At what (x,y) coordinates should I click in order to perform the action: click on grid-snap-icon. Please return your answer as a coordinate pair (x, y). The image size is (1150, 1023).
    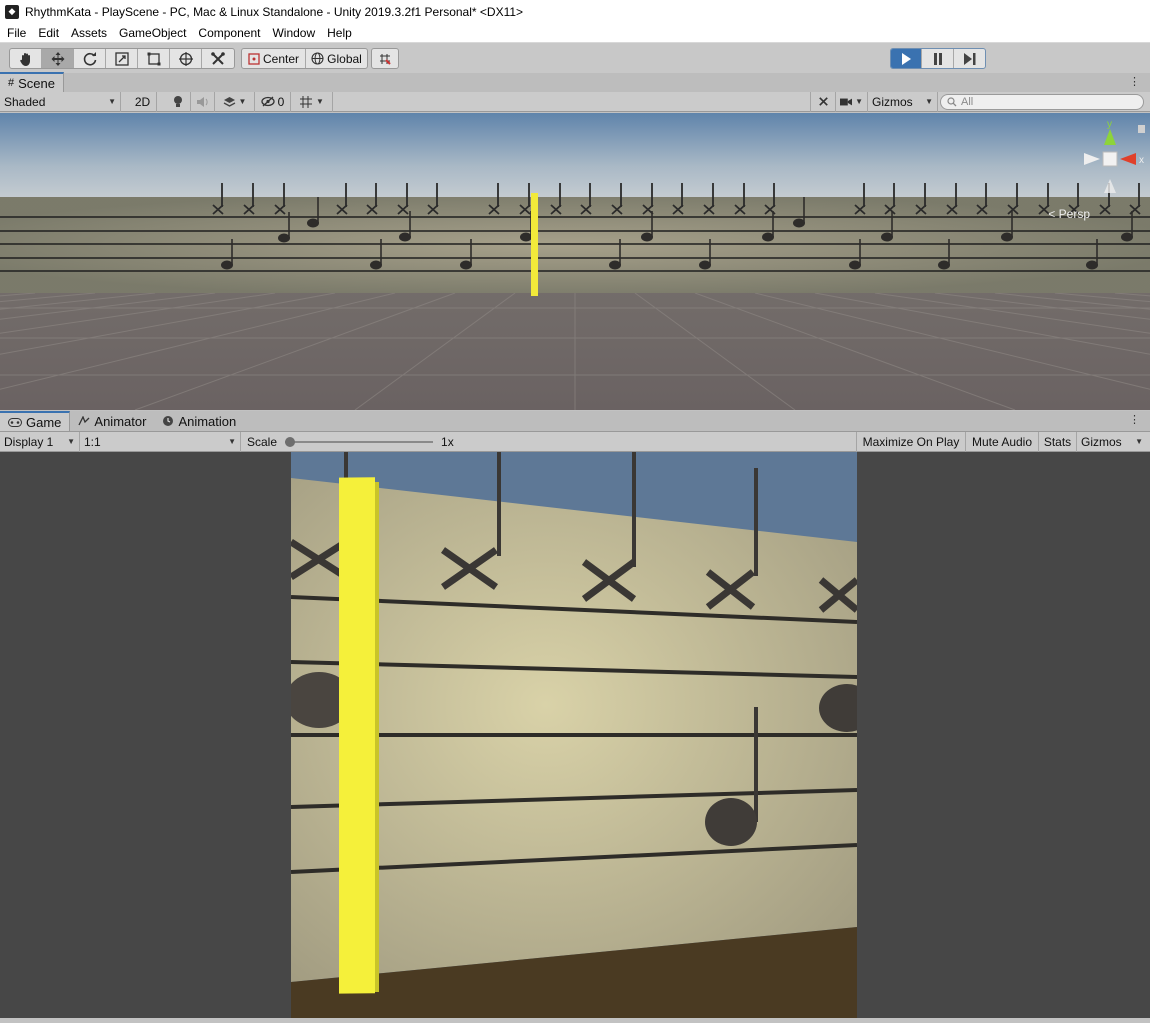
    Looking at the image, I should click on (385, 59).